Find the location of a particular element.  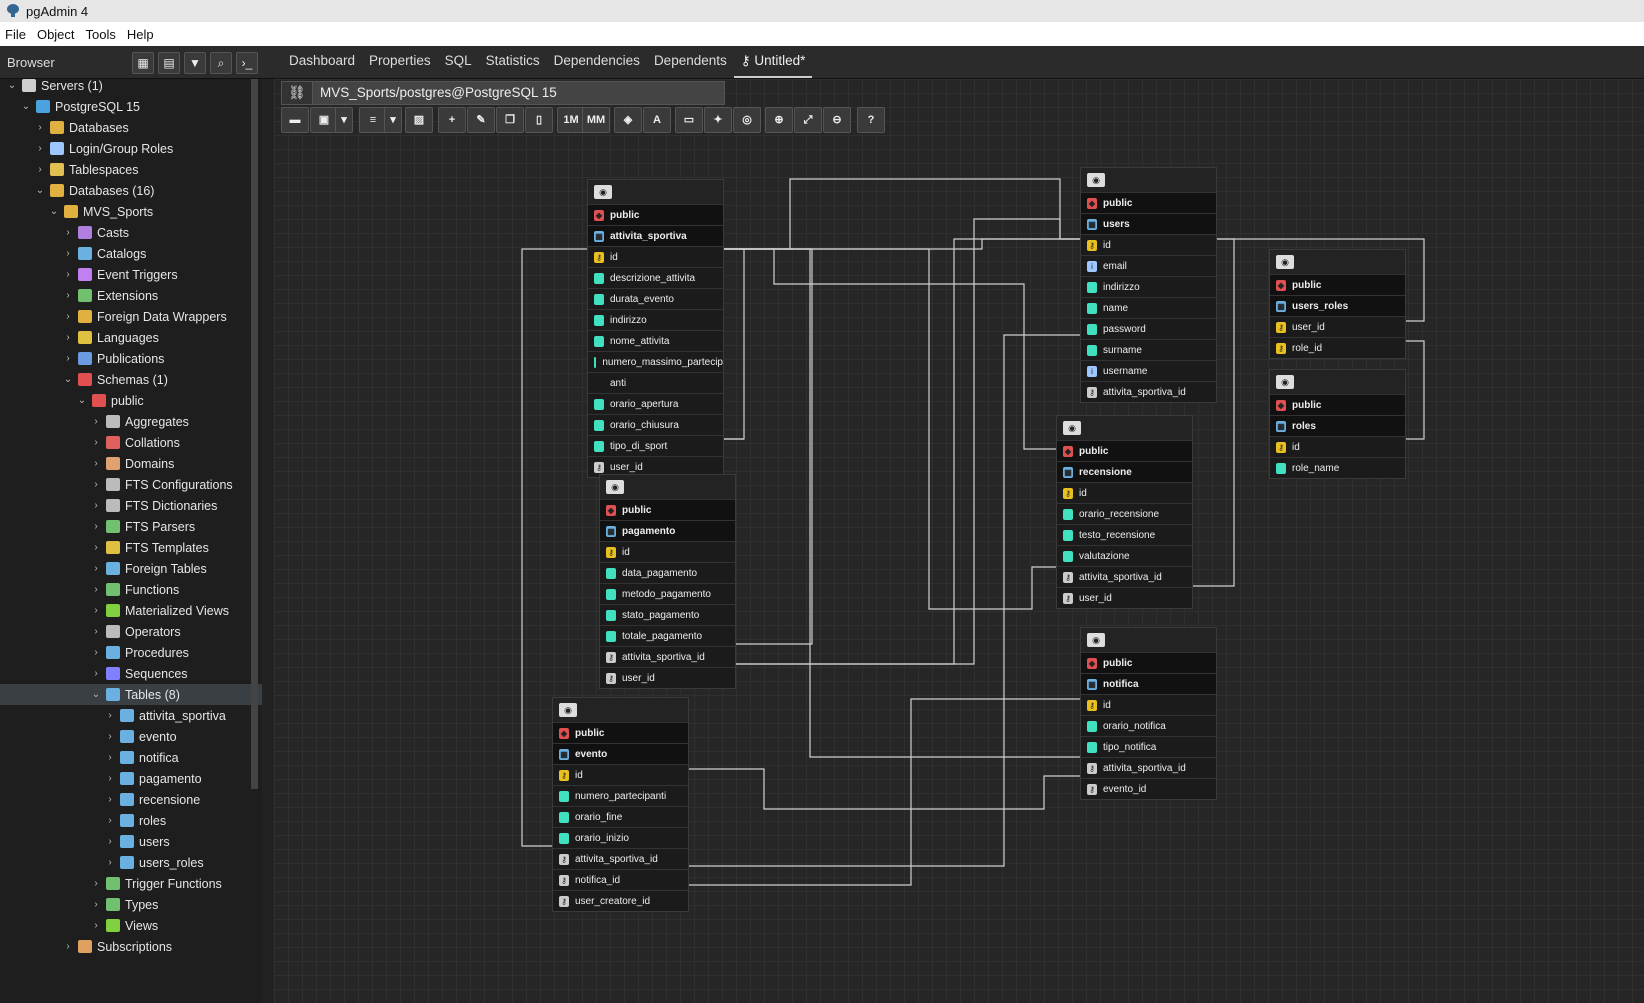

tree-item: ⌄ MVS_Sports is located at coordinates (131, 211).